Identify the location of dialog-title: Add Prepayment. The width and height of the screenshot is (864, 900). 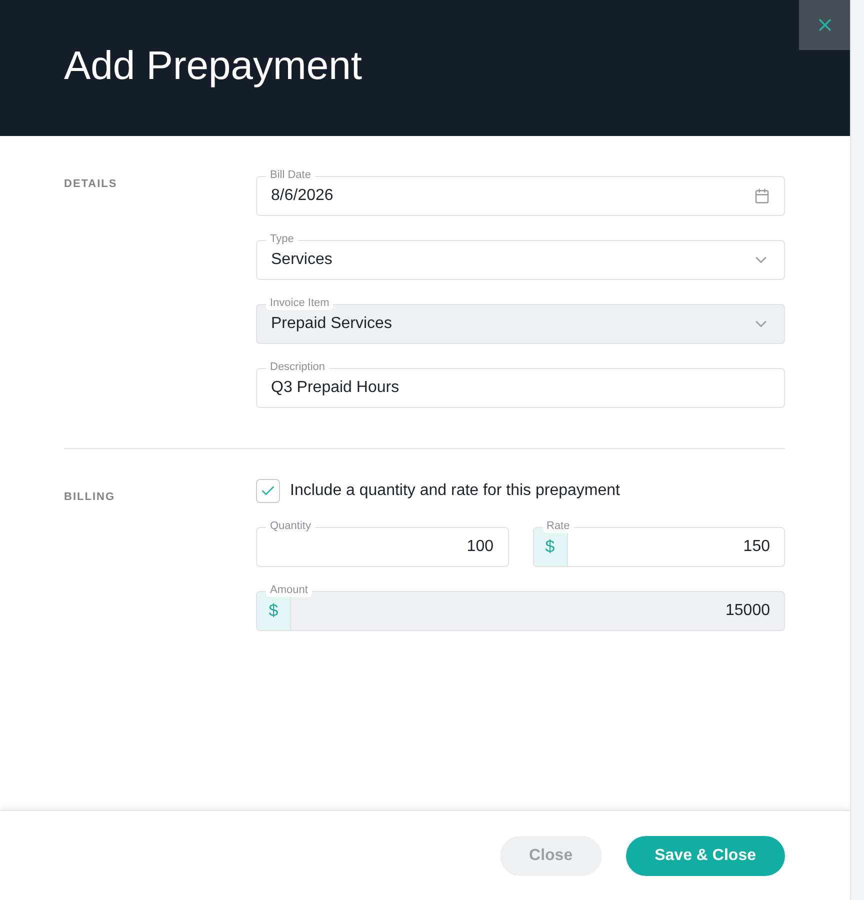
(213, 66).